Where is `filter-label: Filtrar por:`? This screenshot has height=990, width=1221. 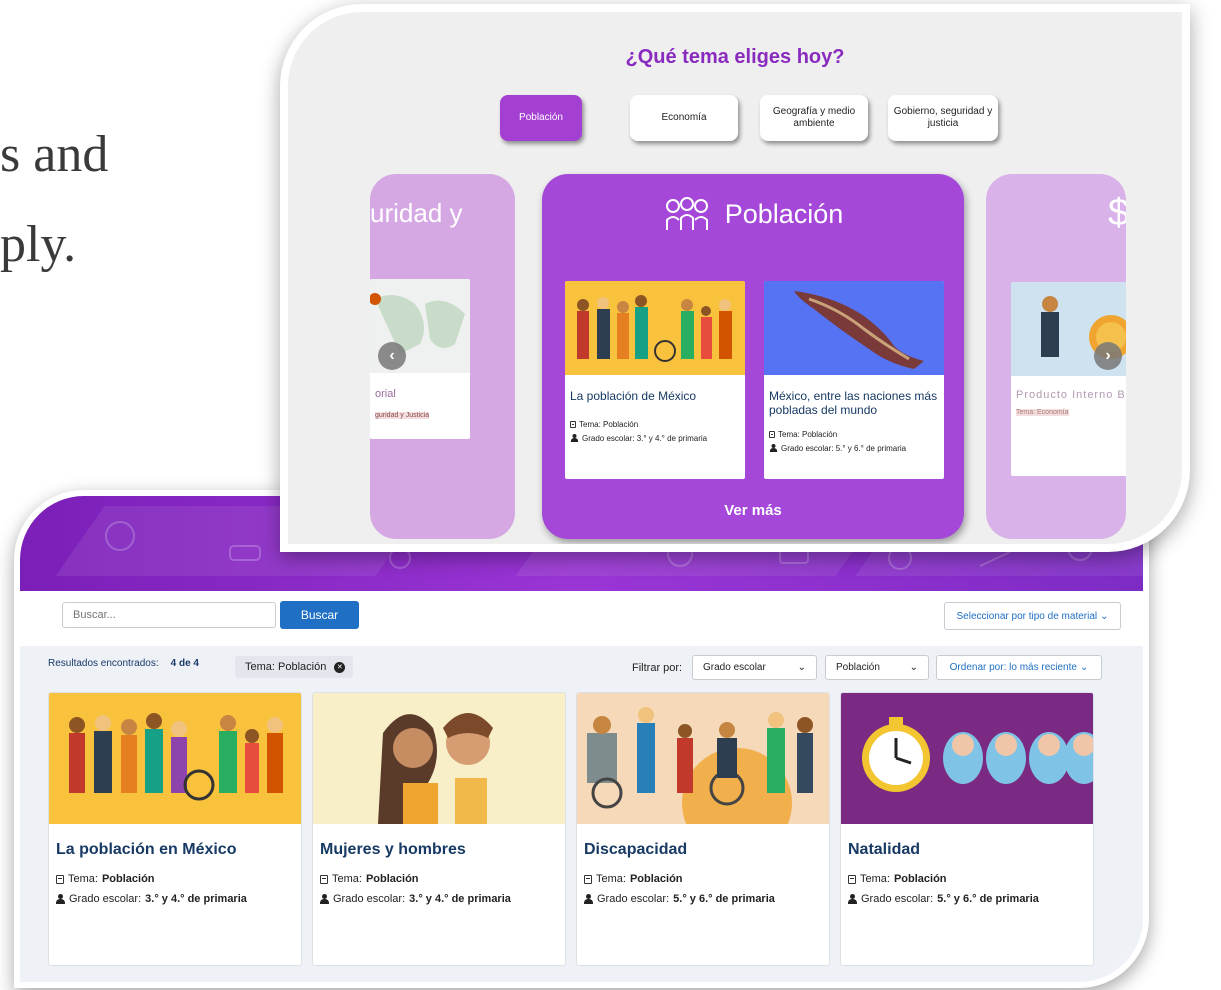
filter-label: Filtrar por: is located at coordinates (657, 668).